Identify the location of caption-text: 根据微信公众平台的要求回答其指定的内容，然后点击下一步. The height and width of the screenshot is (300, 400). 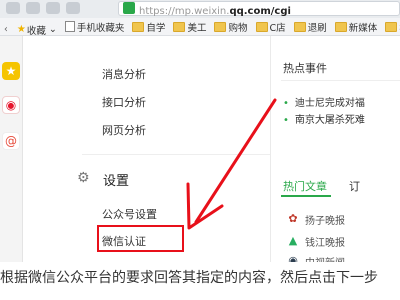
(189, 278).